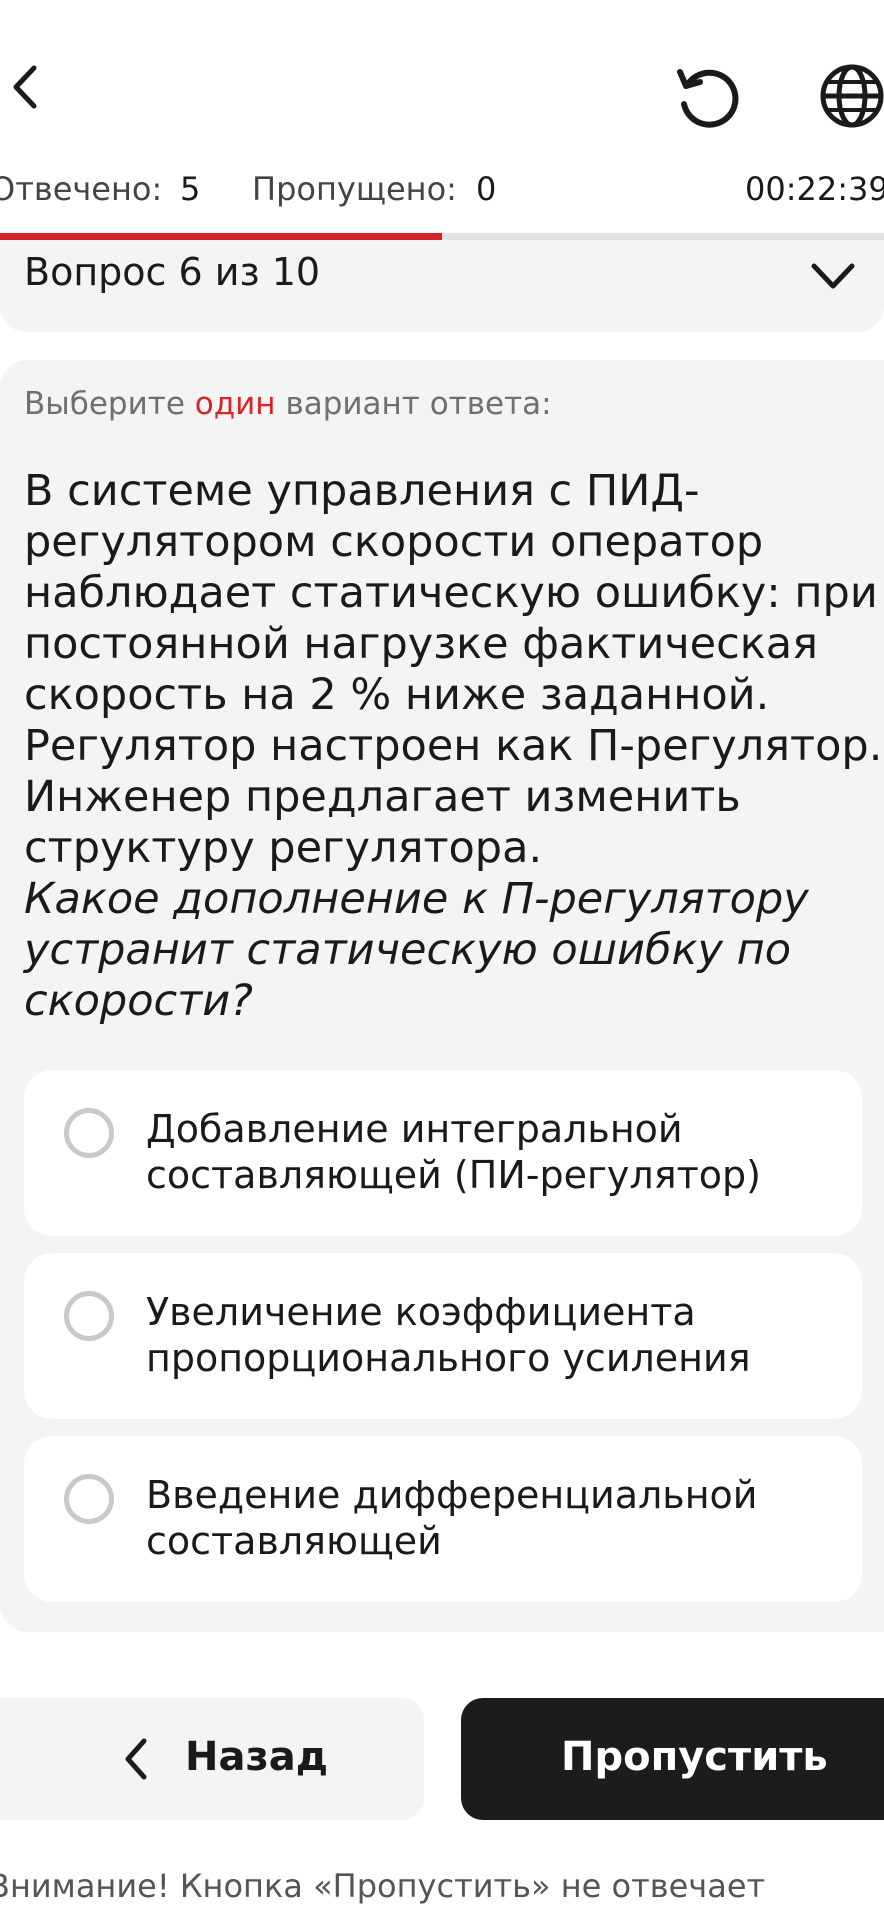  What do you see at coordinates (81, 189) in the screenshot?
I see `answered-label: Отвечено:` at bounding box center [81, 189].